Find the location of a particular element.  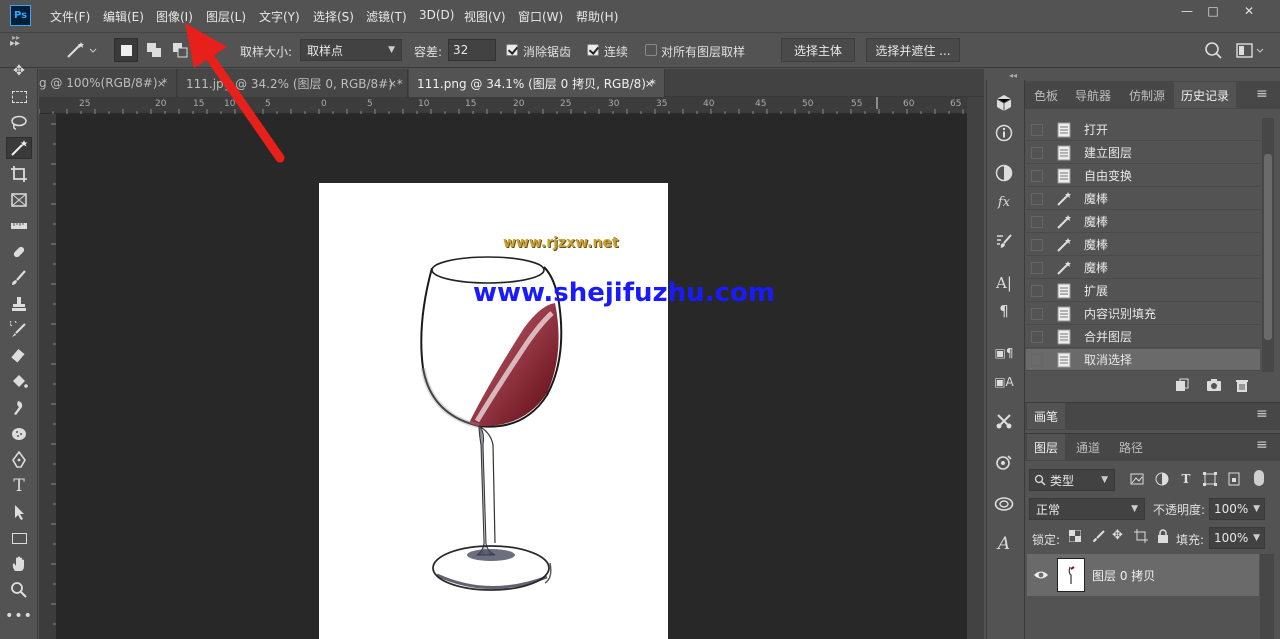

sample-size-dropdown: 取样点 ▼ is located at coordinates (351, 50).